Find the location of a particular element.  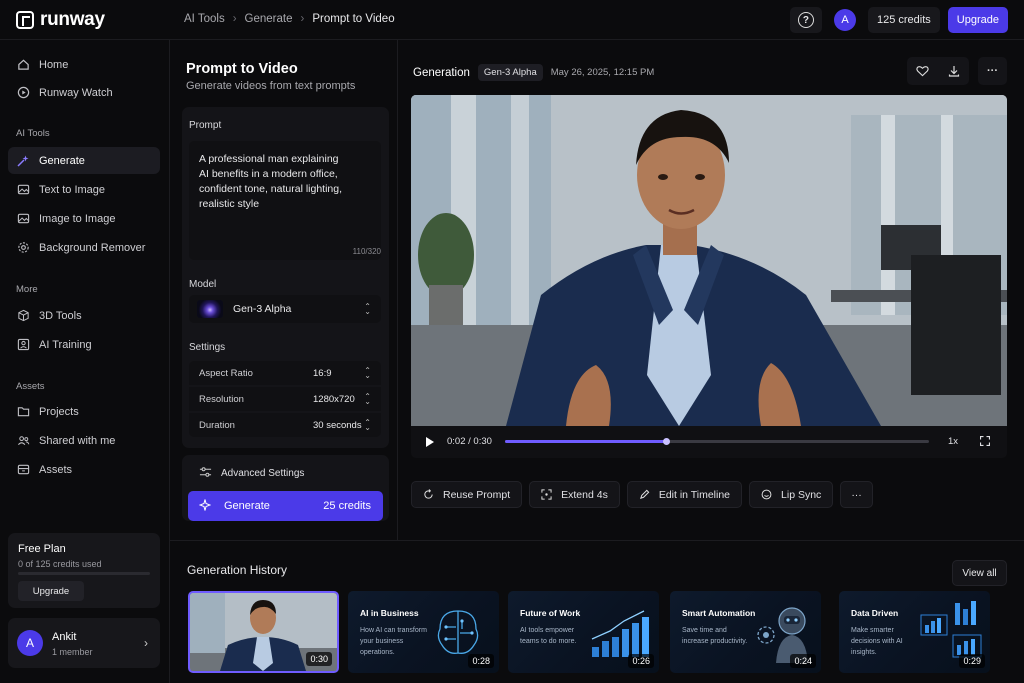

action-label: Reuse Prompt is located at coordinates (477, 494).